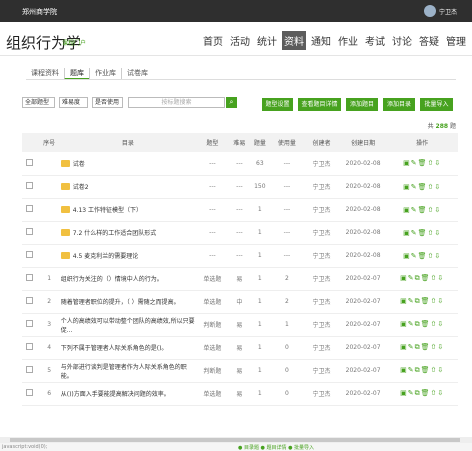 The height and width of the screenshot is (451, 472). I want to click on row-title: 4.5 麦克利兰的需要理论, so click(105, 256).